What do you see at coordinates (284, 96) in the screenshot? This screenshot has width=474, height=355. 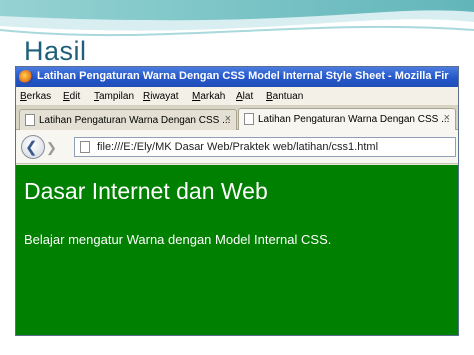 I see `menu-item-bantuan: Bantuan` at bounding box center [284, 96].